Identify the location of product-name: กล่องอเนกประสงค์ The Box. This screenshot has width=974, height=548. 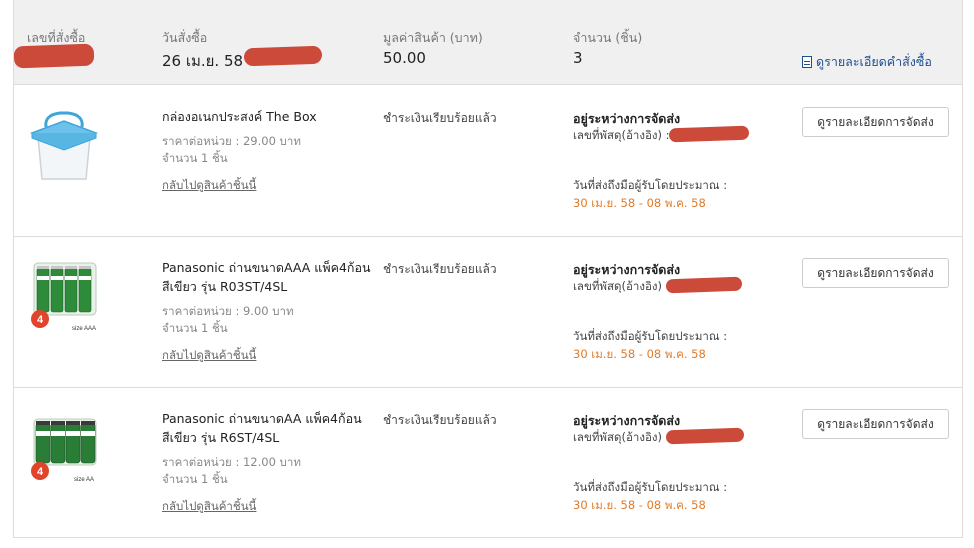
(239, 116).